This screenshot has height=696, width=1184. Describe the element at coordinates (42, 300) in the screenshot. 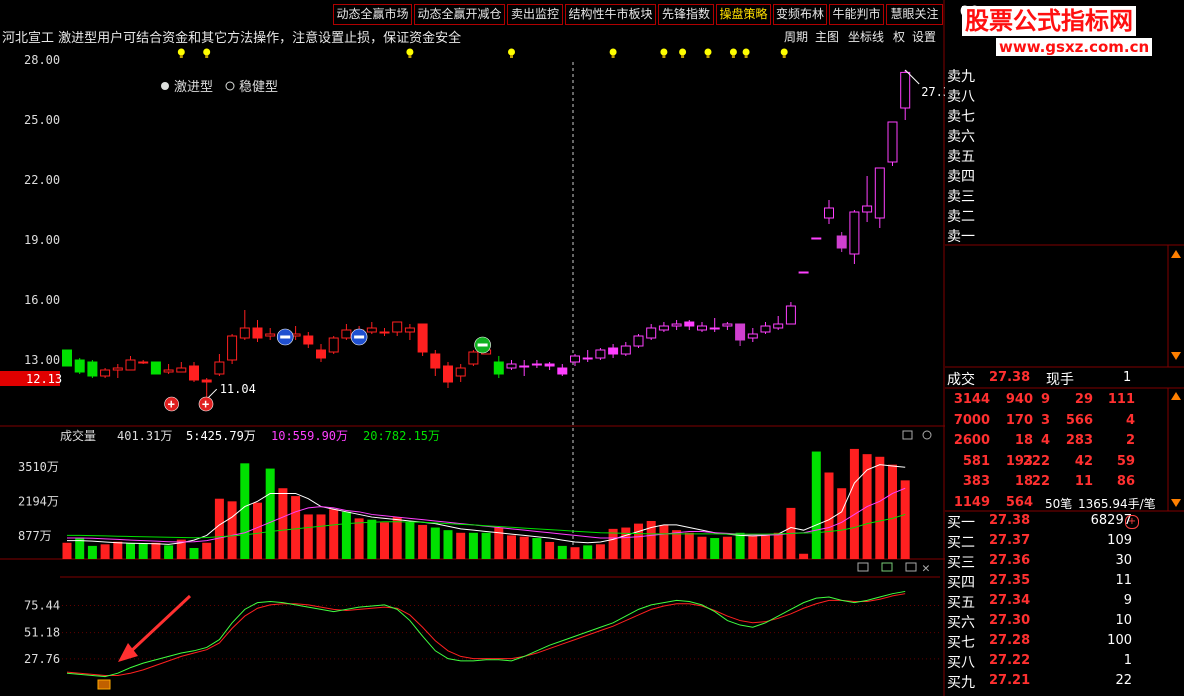

I see `price-tick-label: 16.00` at that location.